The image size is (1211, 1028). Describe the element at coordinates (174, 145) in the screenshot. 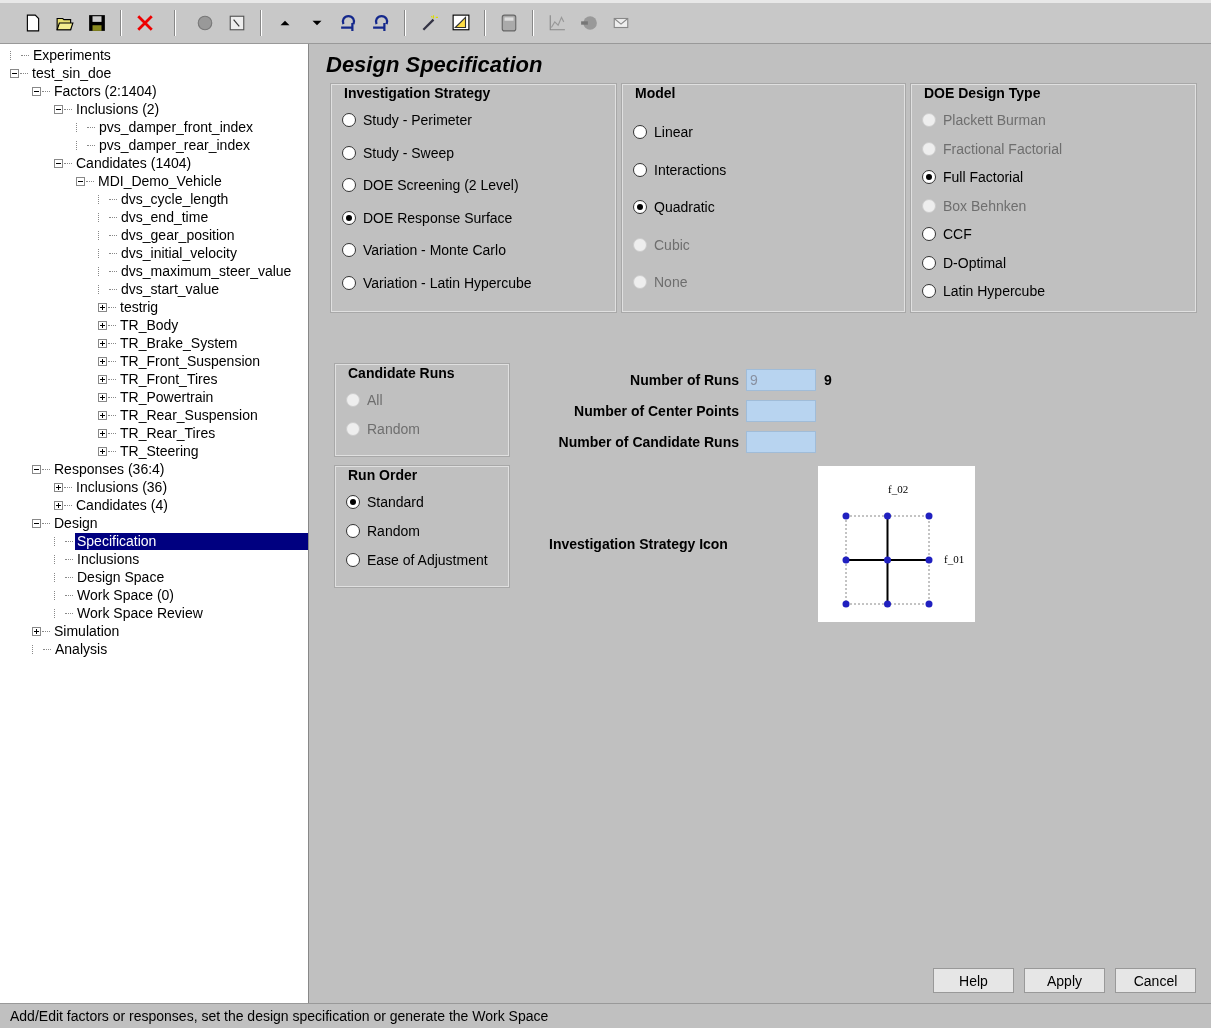

I see `tree-item: pvs_damper_rear_index` at that location.